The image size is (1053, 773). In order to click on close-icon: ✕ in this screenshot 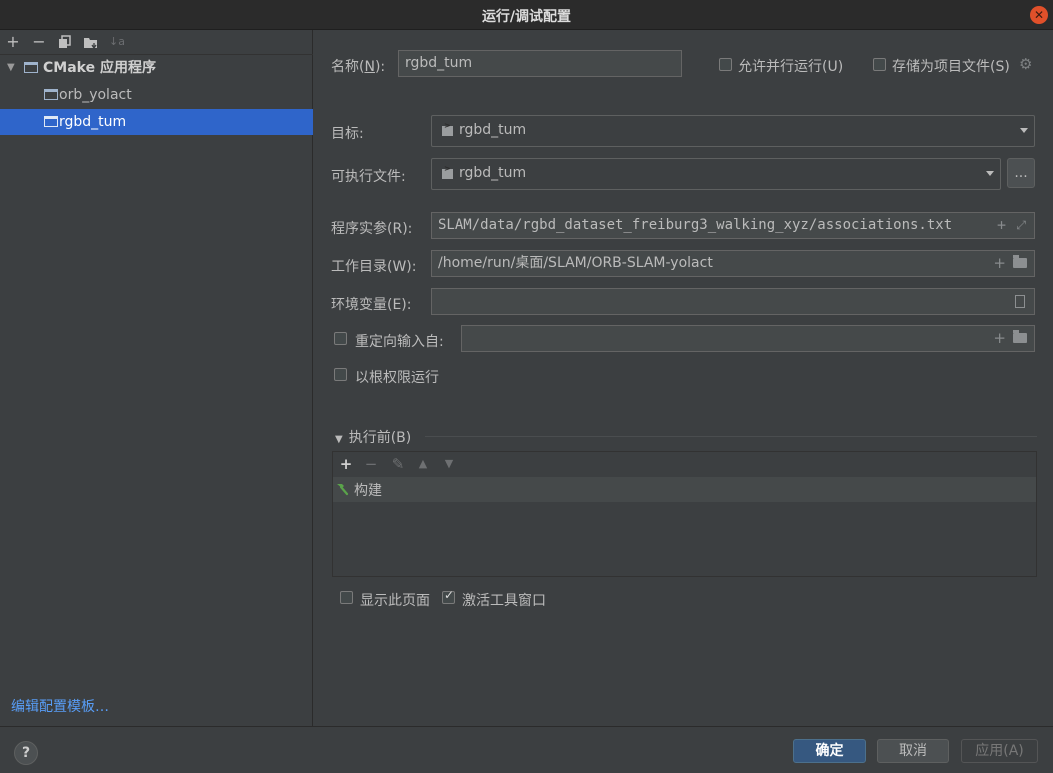, I will do `click(1039, 15)`.